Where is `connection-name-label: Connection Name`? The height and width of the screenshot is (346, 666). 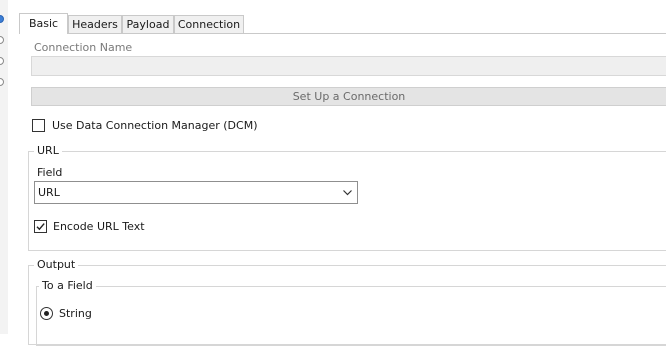
connection-name-label: Connection Name is located at coordinates (83, 47).